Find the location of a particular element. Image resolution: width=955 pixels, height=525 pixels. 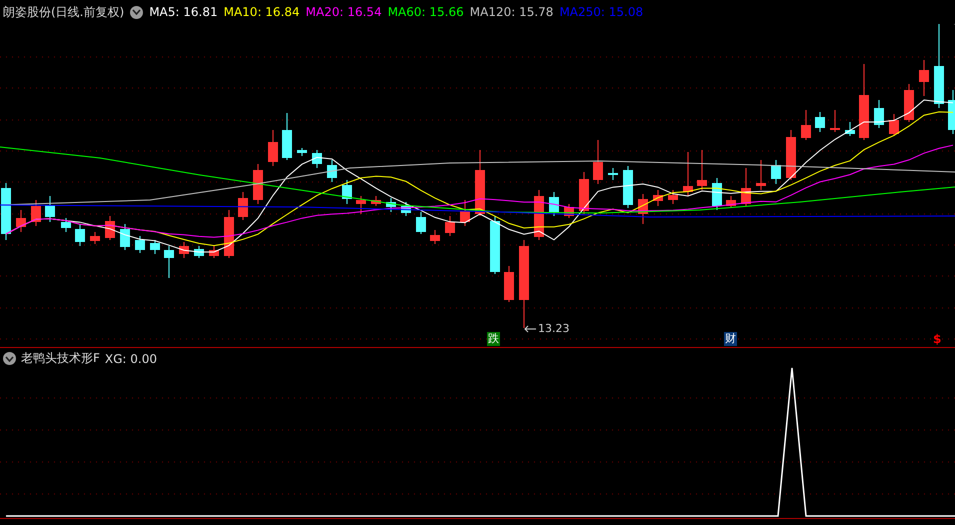

event-tag: 跌 is located at coordinates (493, 339).